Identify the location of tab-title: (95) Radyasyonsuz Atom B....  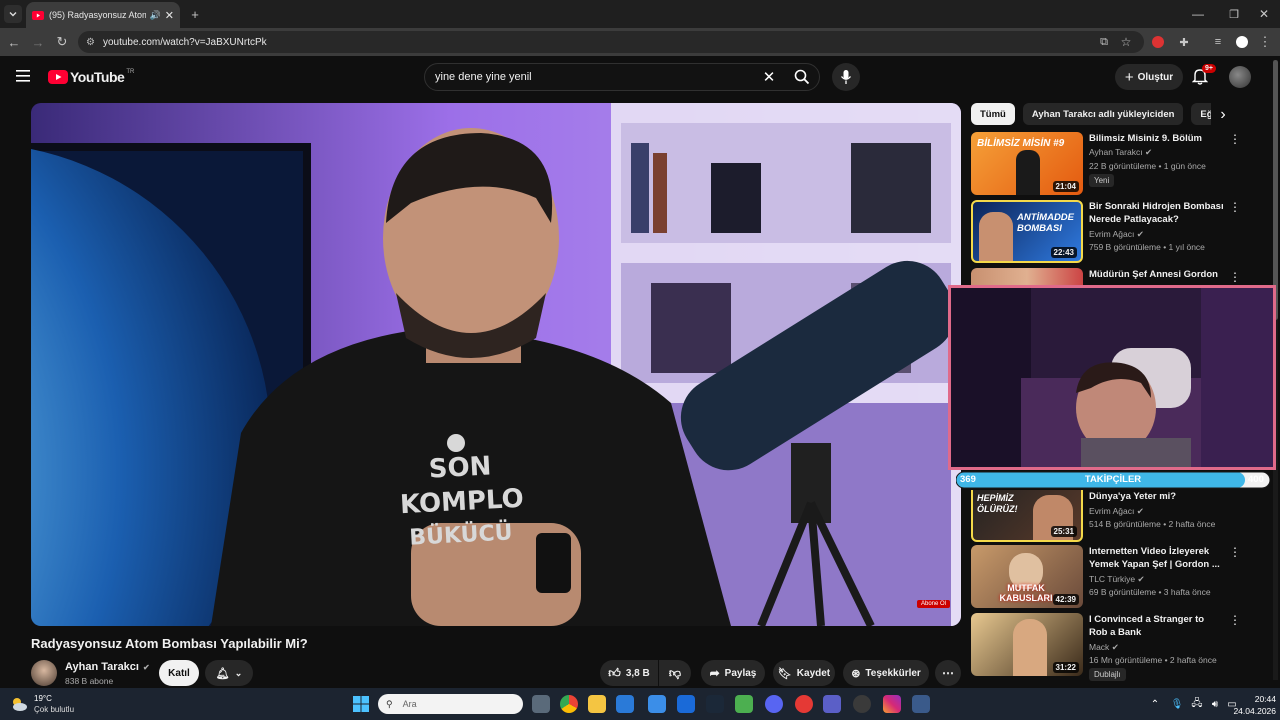
(97, 15).